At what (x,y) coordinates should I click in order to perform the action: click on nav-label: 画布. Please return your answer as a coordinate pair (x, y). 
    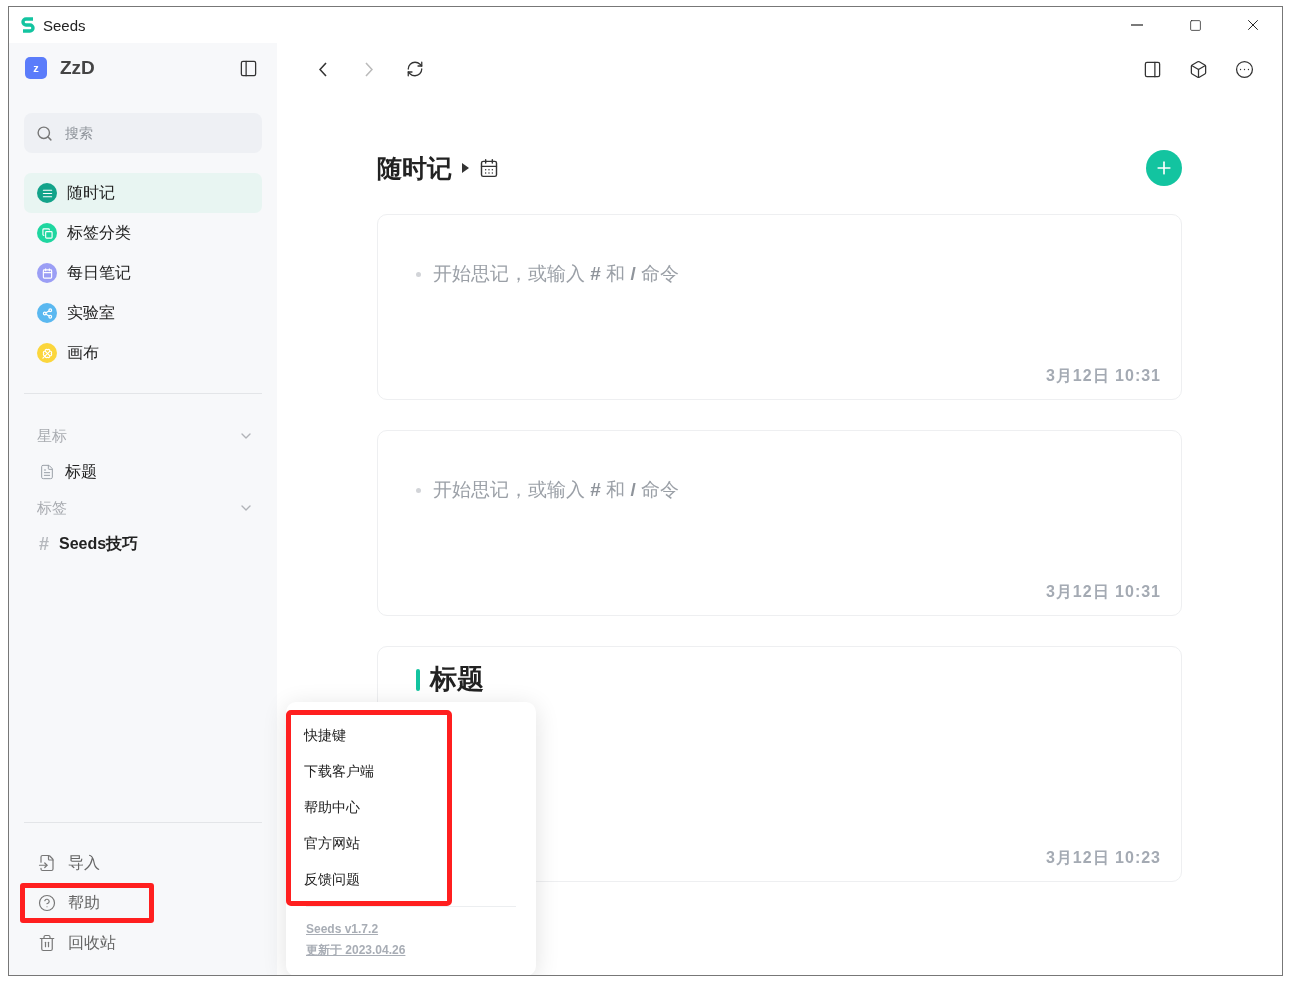
    Looking at the image, I should click on (83, 352).